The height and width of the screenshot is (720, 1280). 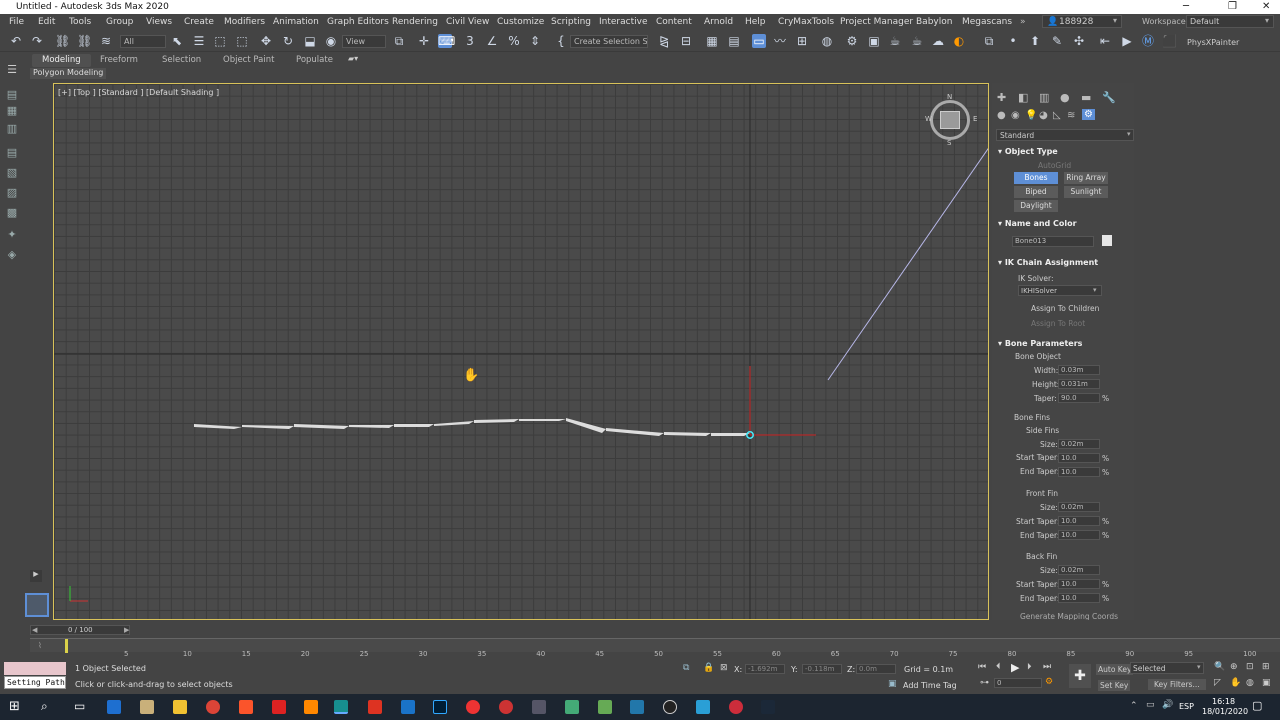 What do you see at coordinates (1013, 41) in the screenshot?
I see `point-icon: •` at bounding box center [1013, 41].